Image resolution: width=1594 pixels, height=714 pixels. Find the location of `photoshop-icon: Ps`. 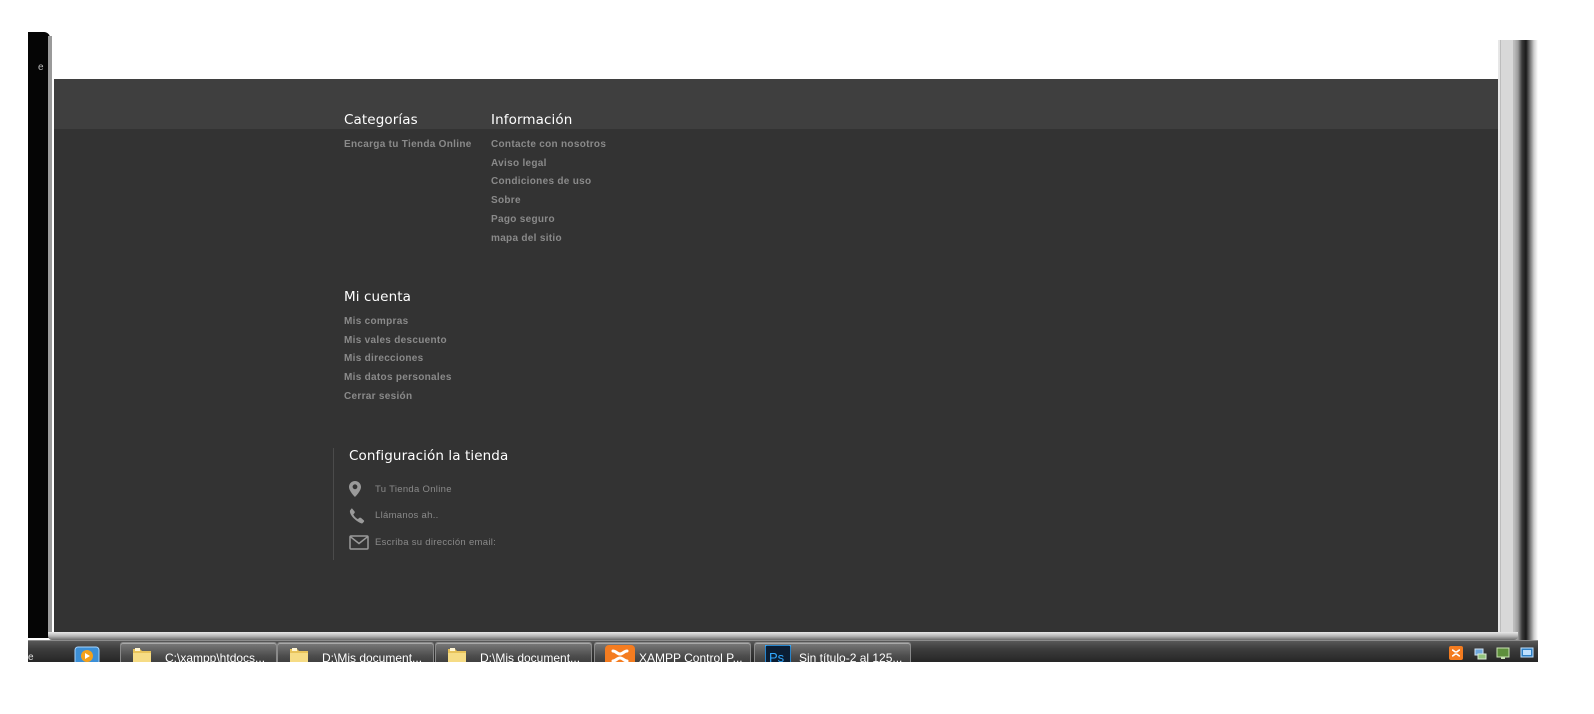

photoshop-icon: Ps is located at coordinates (778, 653).